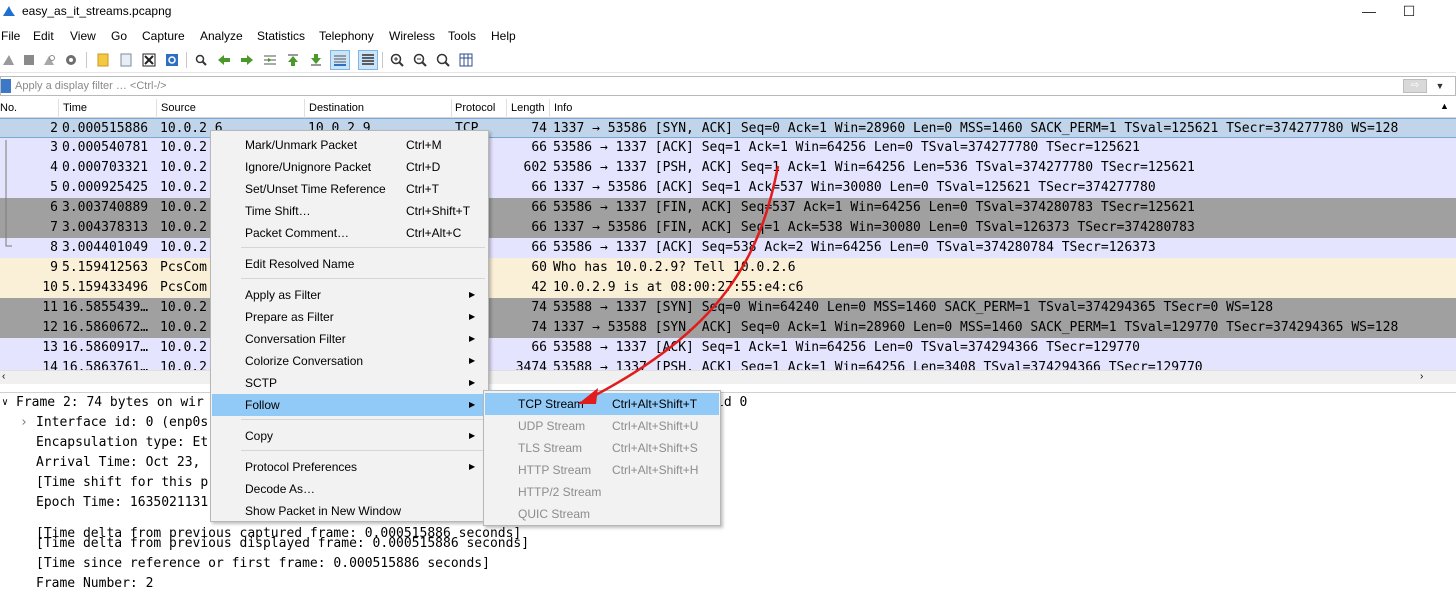 The width and height of the screenshot is (1456, 592). I want to click on filter-history-chevron-down-icon: ▼, so click(1440, 86).